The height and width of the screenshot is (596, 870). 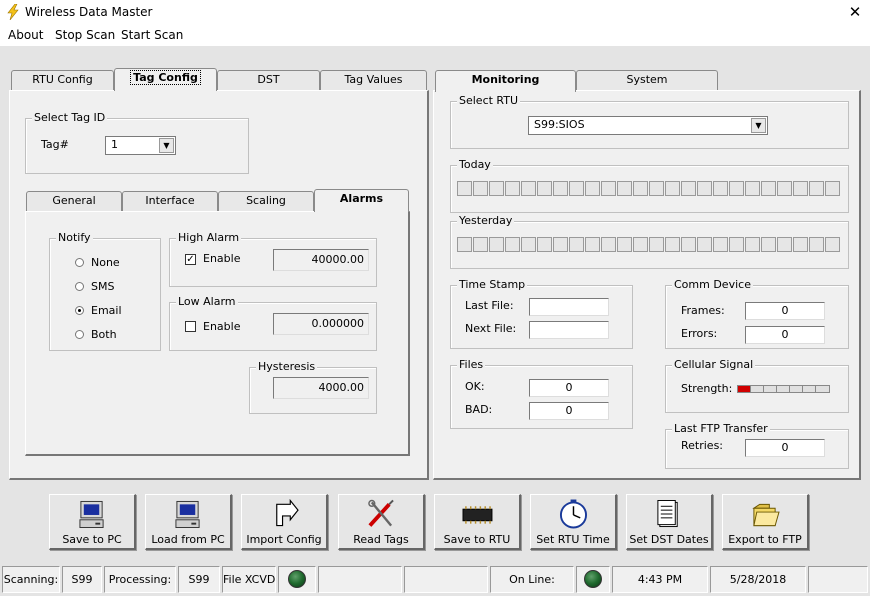 I want to click on tab-rtu-config: RTU Config, so click(x=62, y=80).